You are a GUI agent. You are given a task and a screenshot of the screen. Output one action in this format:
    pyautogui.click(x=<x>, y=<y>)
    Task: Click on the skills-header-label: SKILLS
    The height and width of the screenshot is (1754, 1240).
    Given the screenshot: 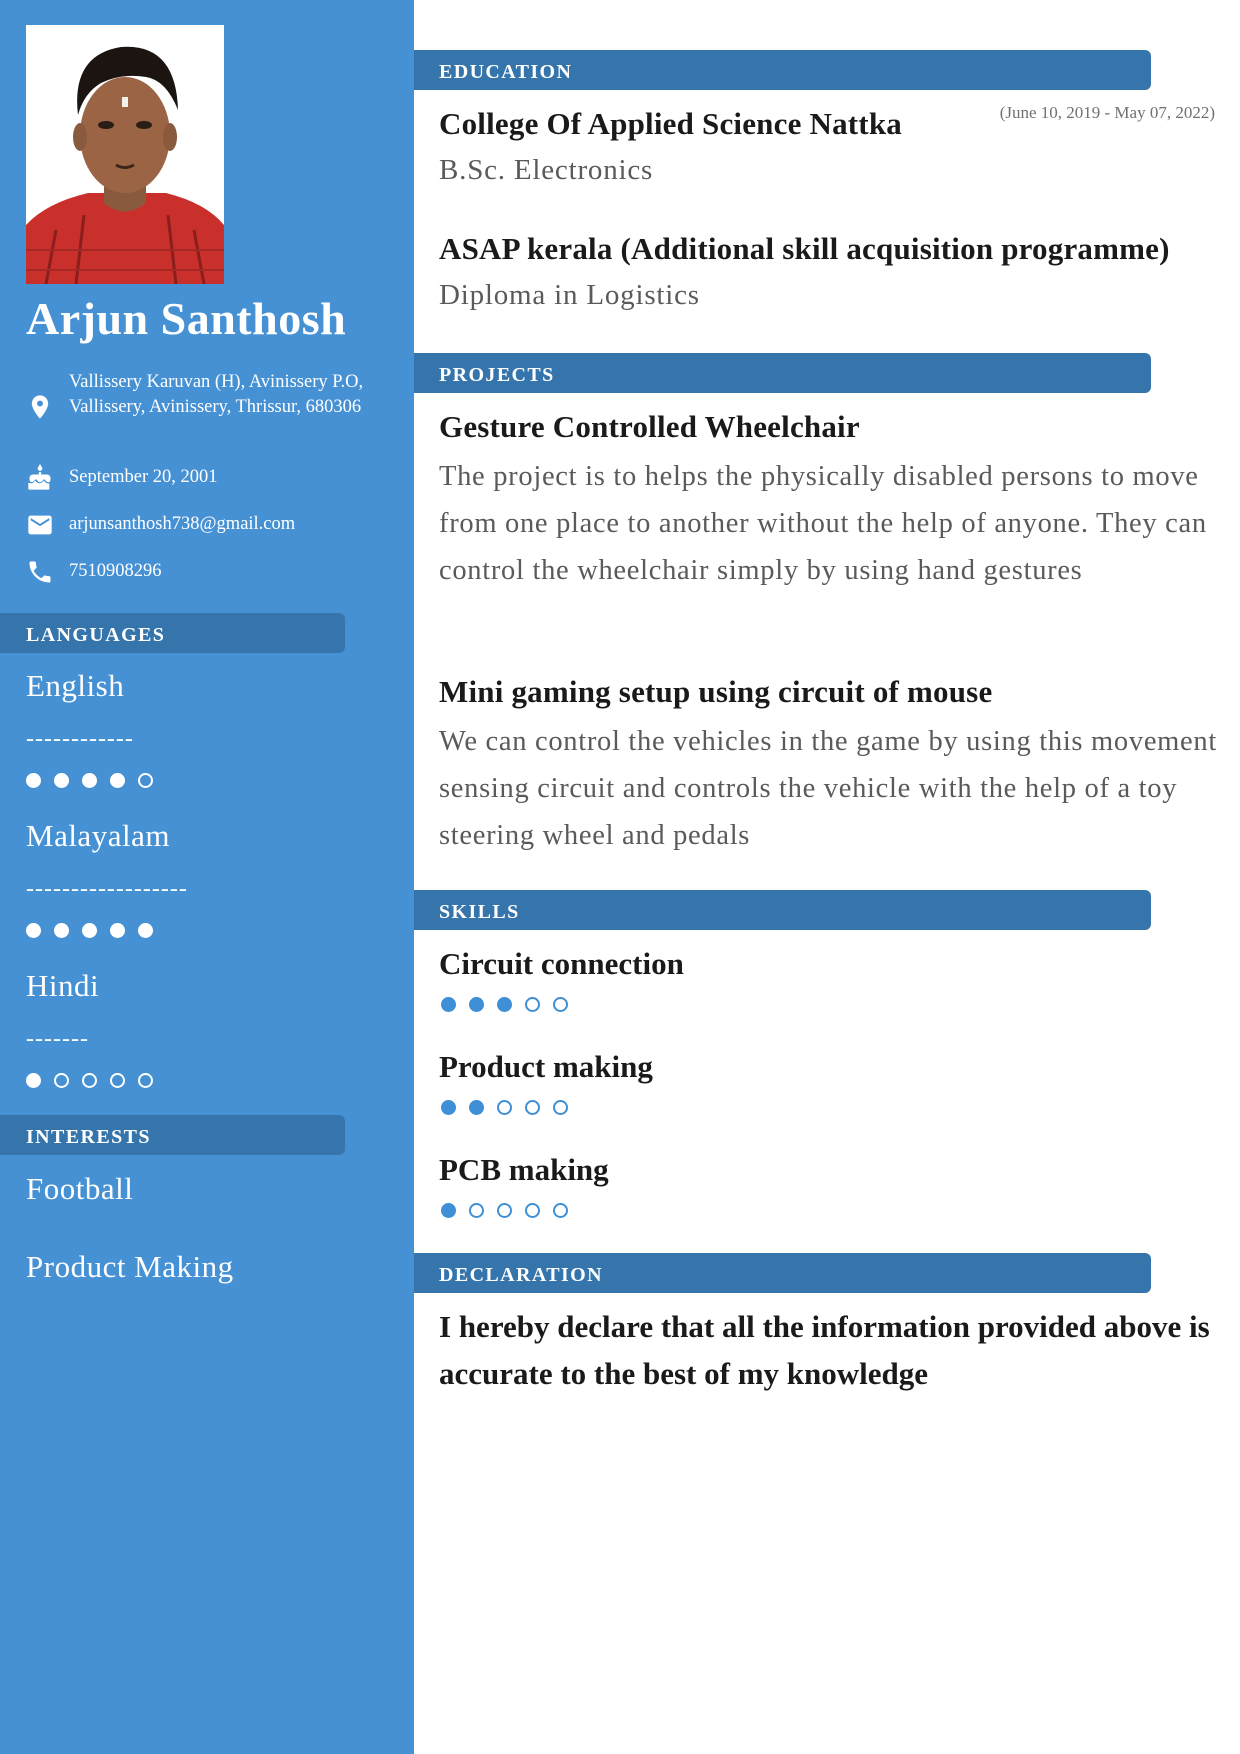 What is the action you would take?
    pyautogui.click(x=479, y=912)
    